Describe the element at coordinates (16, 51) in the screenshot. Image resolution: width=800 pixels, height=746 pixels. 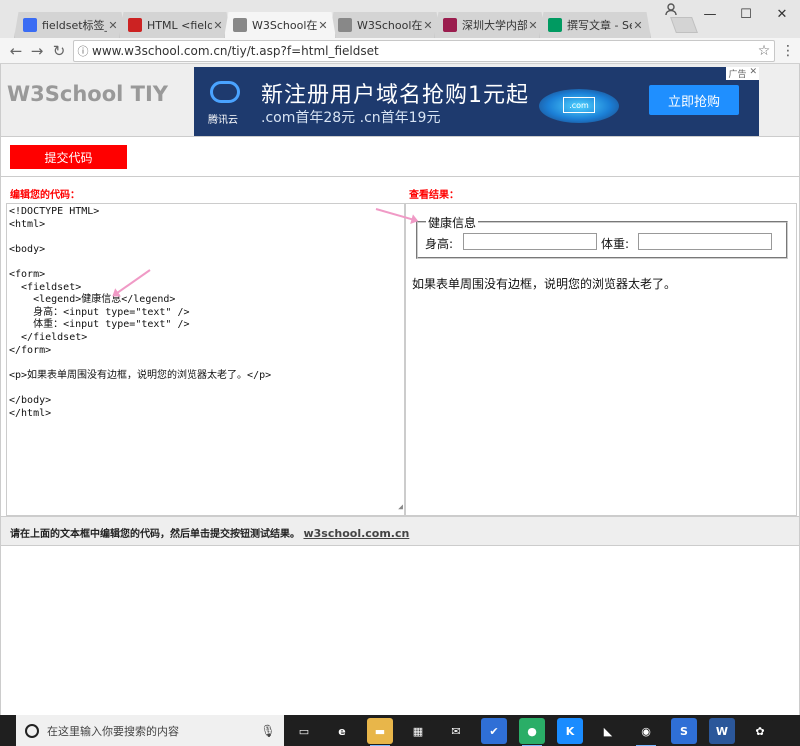
I see `back-arrow-icon: ←` at that location.